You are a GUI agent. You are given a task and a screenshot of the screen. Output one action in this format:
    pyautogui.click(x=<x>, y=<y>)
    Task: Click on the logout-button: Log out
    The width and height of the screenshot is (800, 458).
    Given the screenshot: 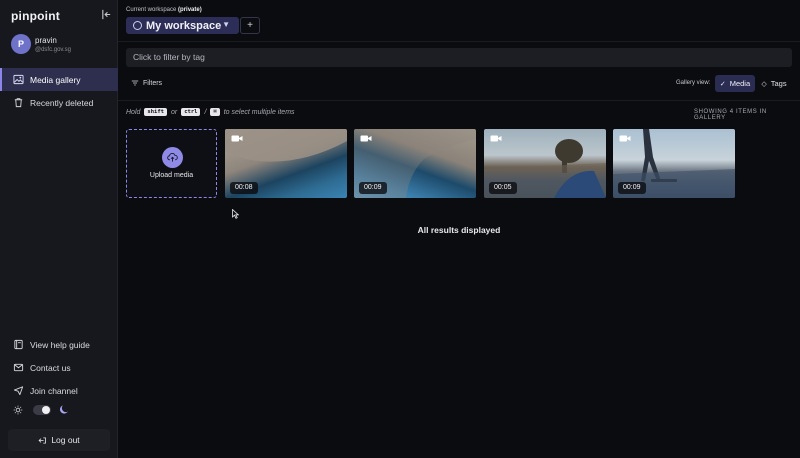 What is the action you would take?
    pyautogui.click(x=59, y=440)
    